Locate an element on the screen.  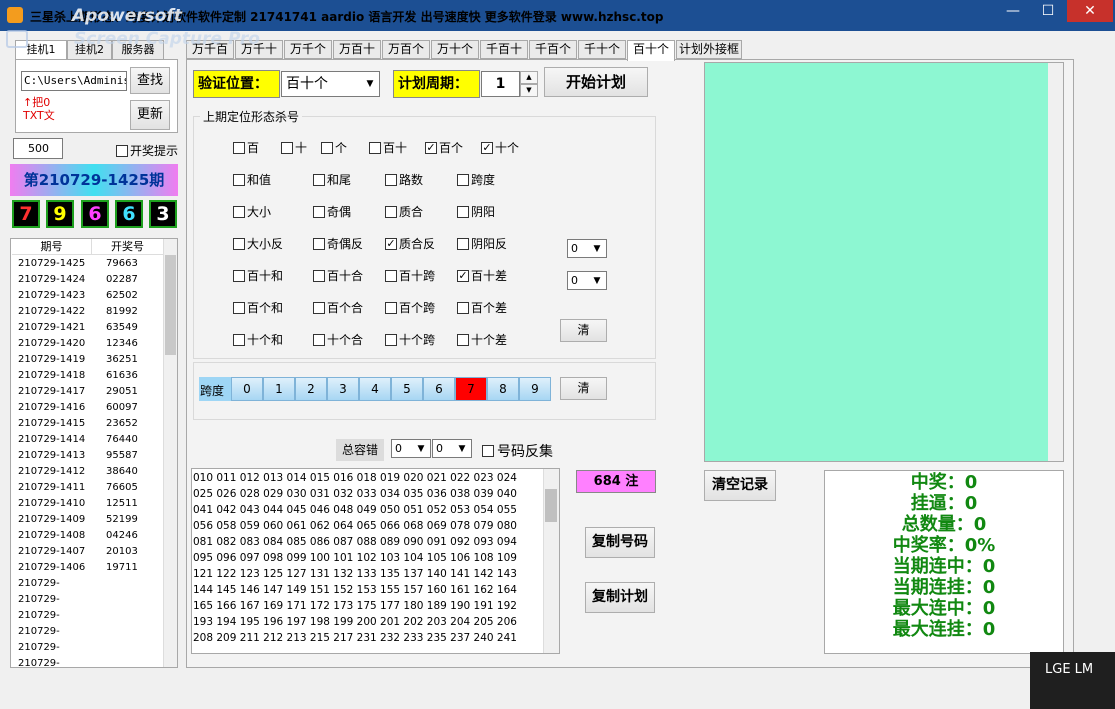
main-tab: 万千个 is located at coordinates (308, 49).